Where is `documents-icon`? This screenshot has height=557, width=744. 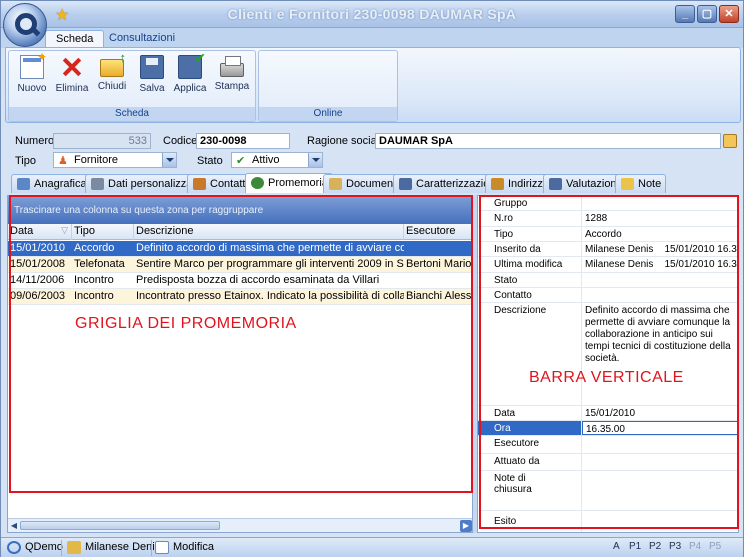
documents-icon is located at coordinates (335, 184).